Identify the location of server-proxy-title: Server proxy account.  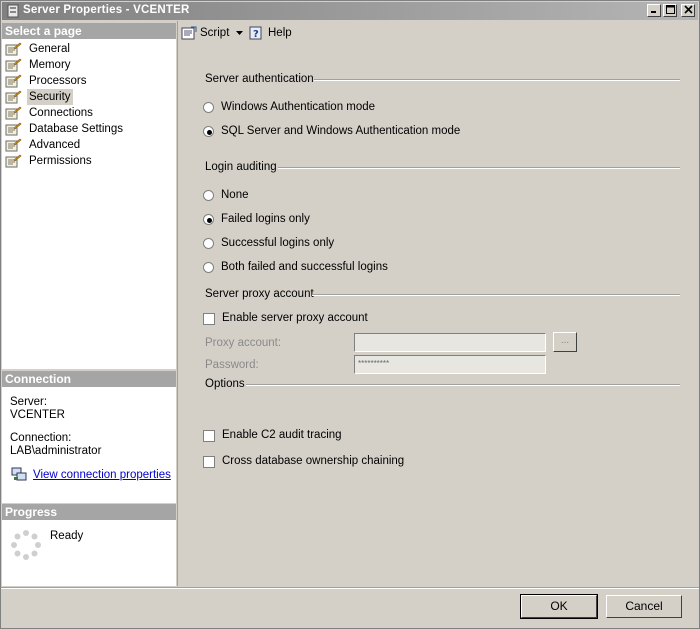
(259, 294).